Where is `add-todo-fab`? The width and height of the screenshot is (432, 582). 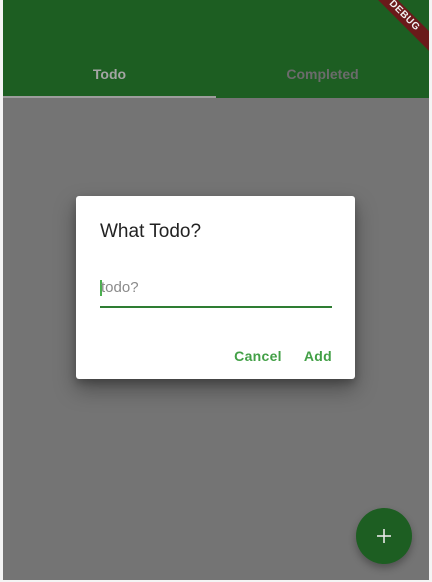 add-todo-fab is located at coordinates (384, 536).